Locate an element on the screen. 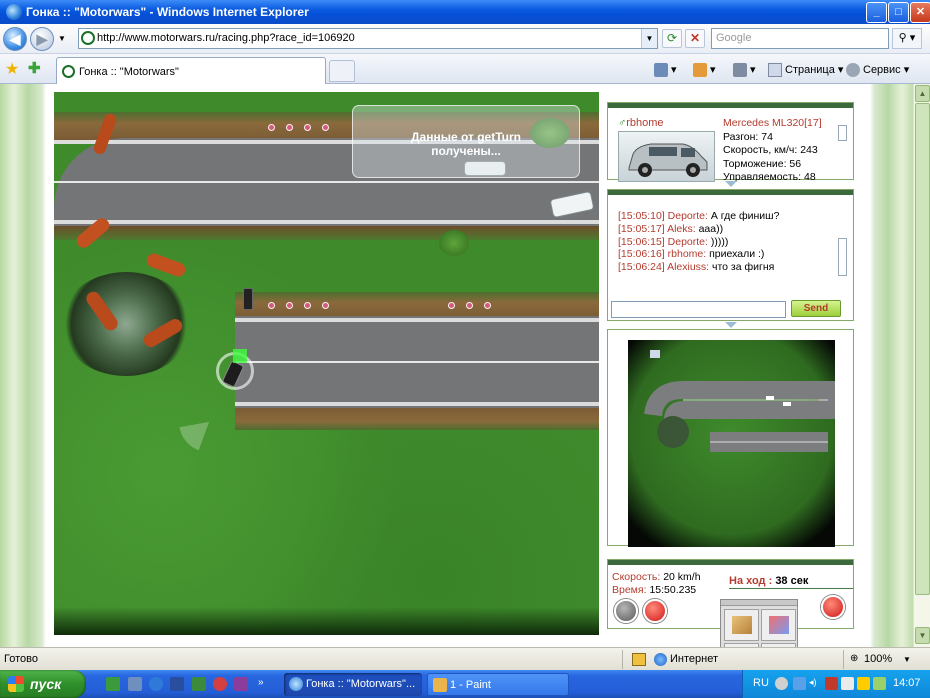 The height and width of the screenshot is (698, 930). page-menu: Страница ▾ is located at coordinates (805, 70).